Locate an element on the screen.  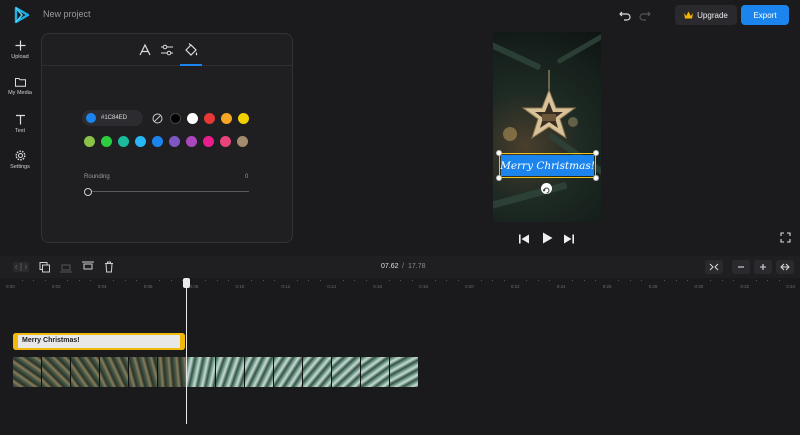
split-icon is located at coordinates (21, 267).